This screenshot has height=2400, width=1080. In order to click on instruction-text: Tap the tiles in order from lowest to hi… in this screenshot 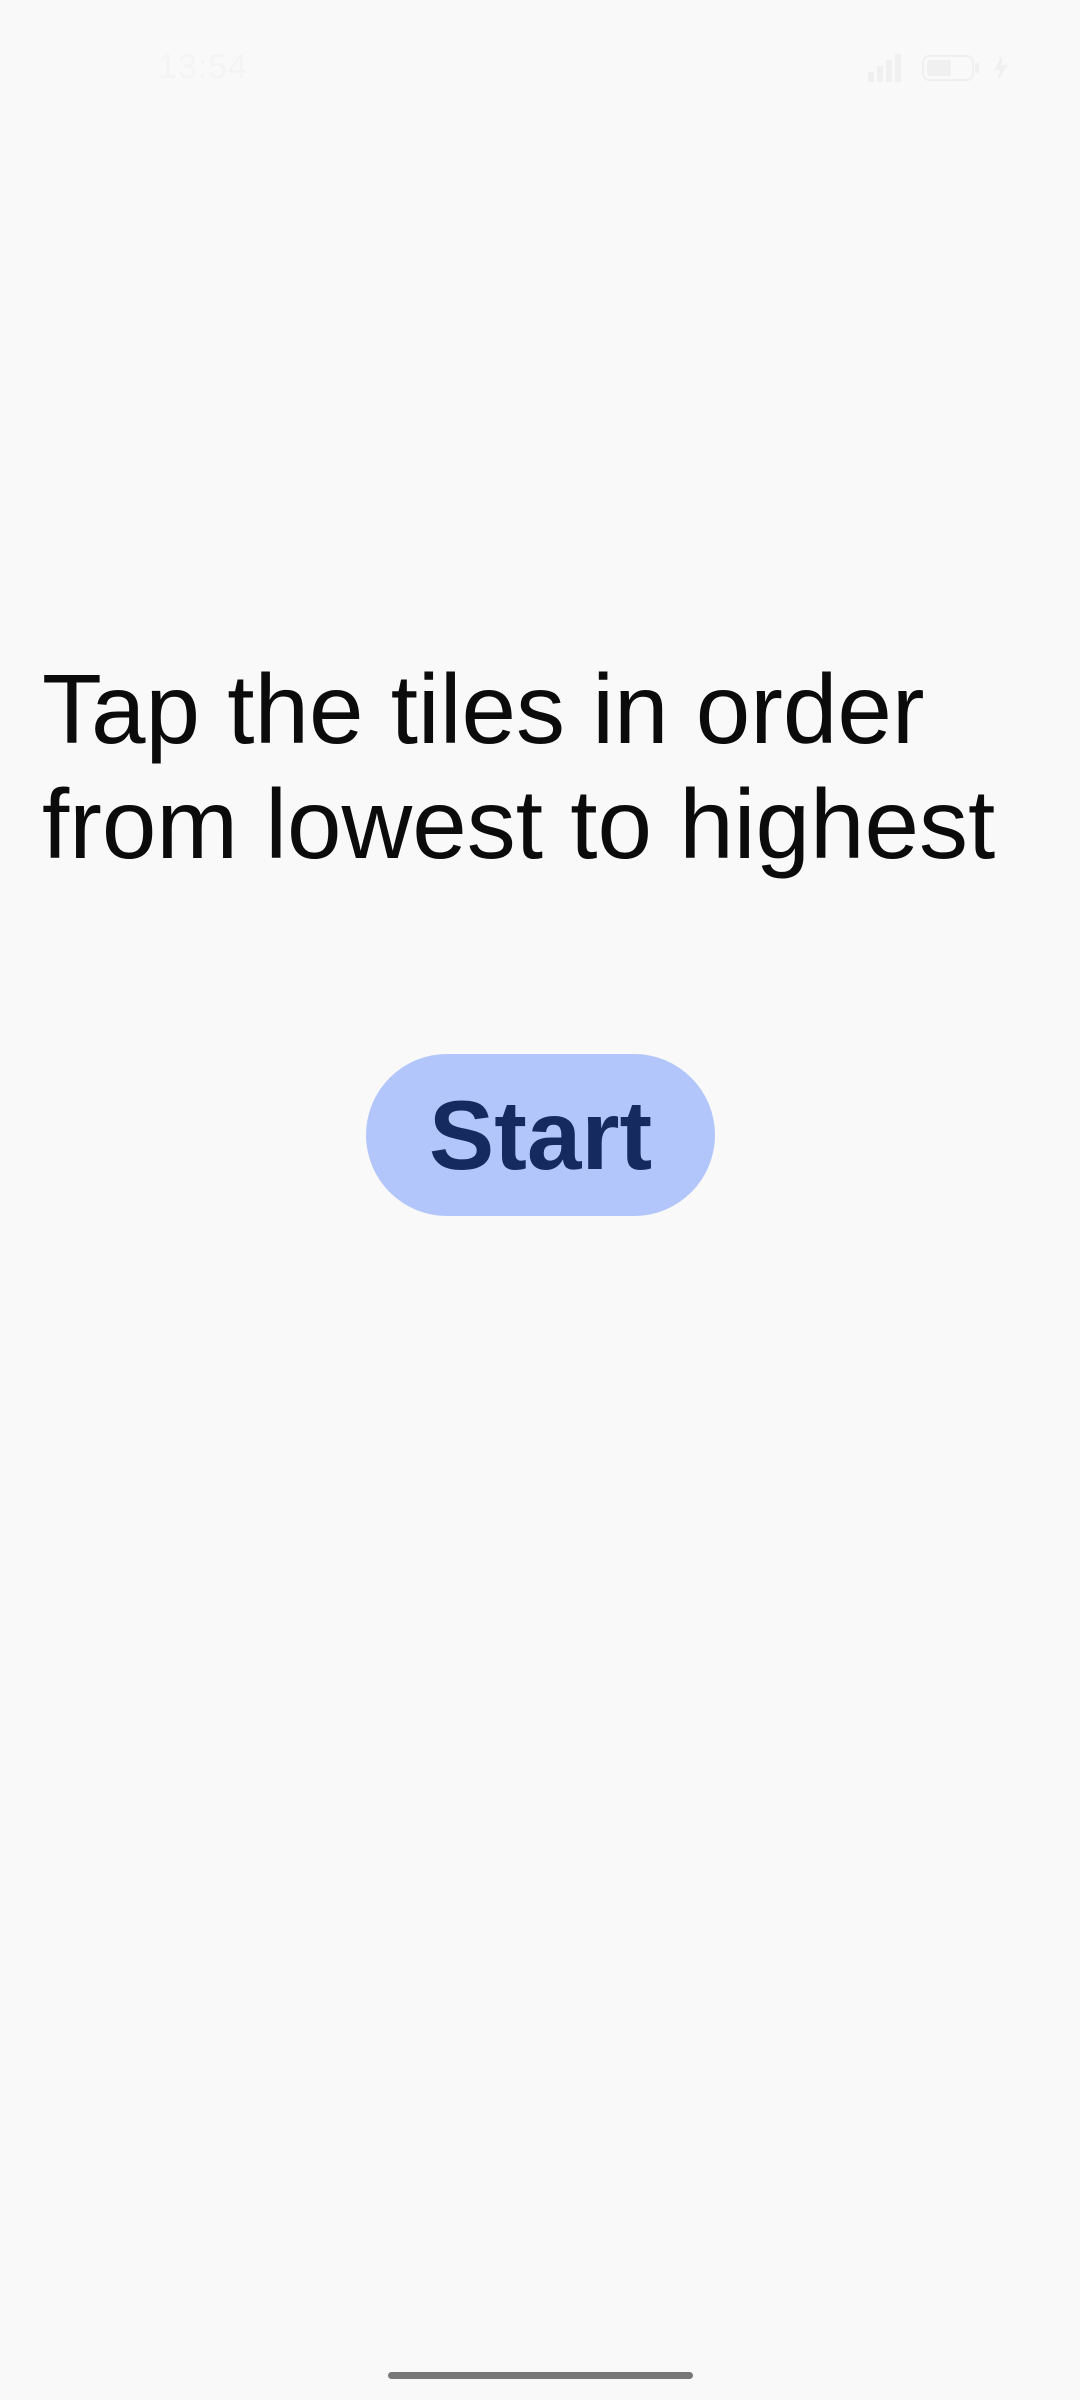, I will do `click(519, 766)`.